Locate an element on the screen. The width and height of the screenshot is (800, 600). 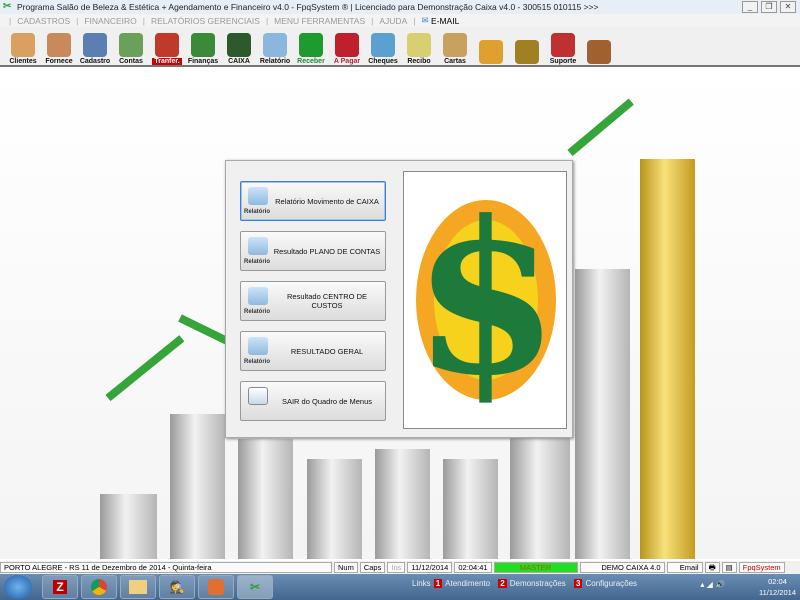
toolbar-button-apagar: A Pagar is located at coordinates (347, 46).